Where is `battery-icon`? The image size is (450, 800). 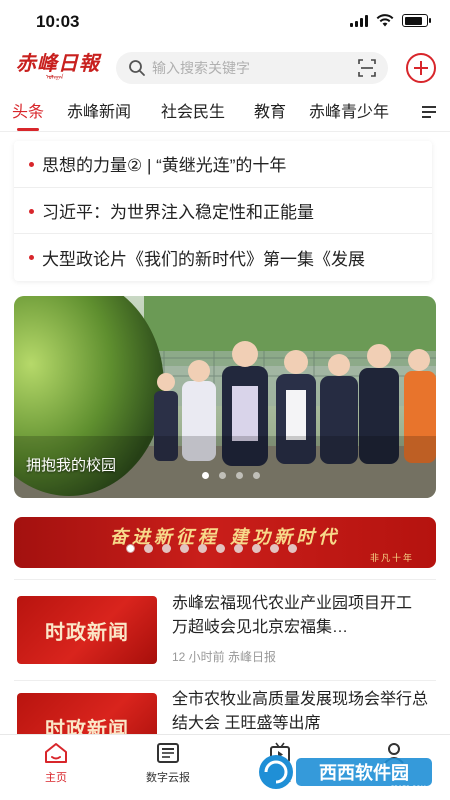
battery-icon is located at coordinates (416, 20).